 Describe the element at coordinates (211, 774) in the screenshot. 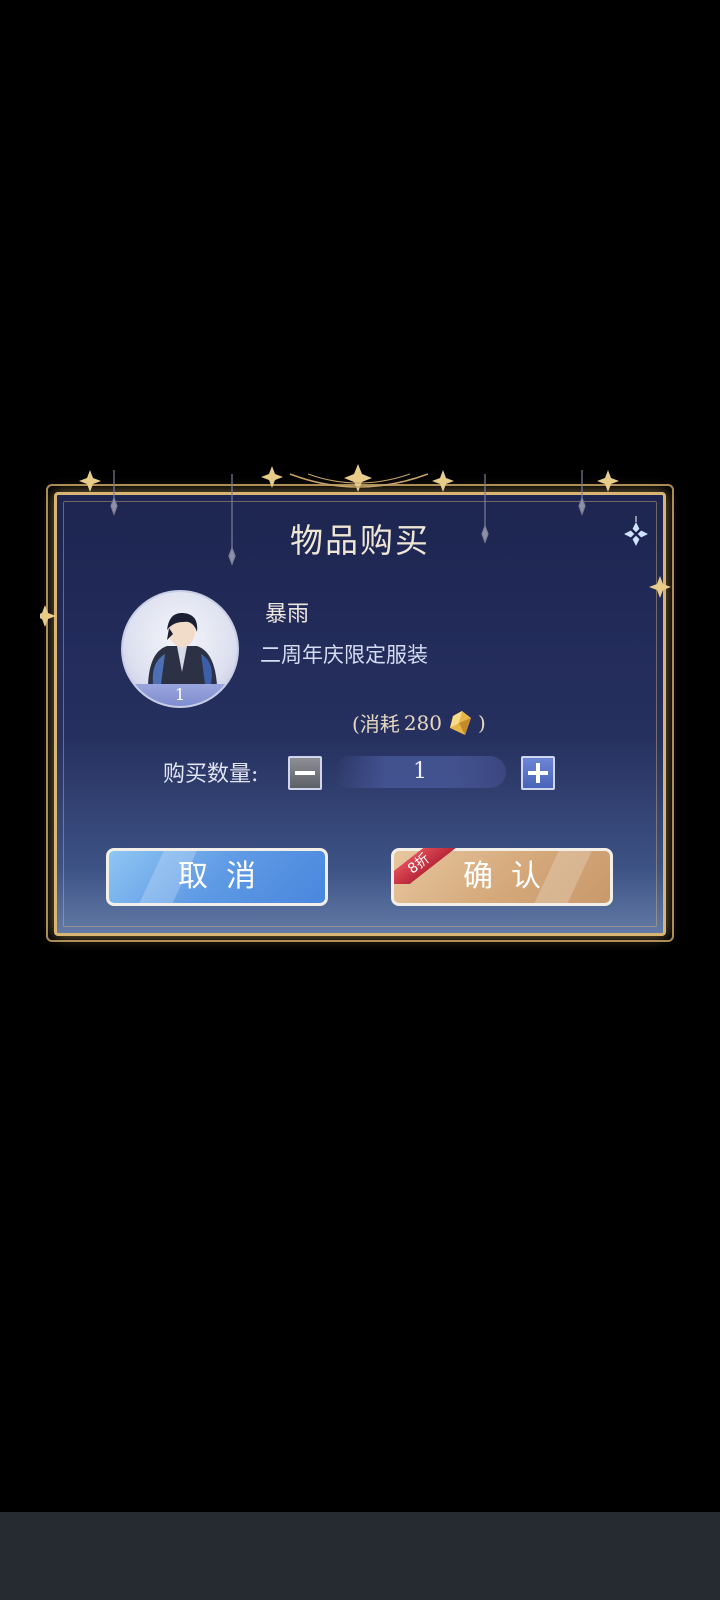

I see `quantity-label: 购买数量:` at that location.